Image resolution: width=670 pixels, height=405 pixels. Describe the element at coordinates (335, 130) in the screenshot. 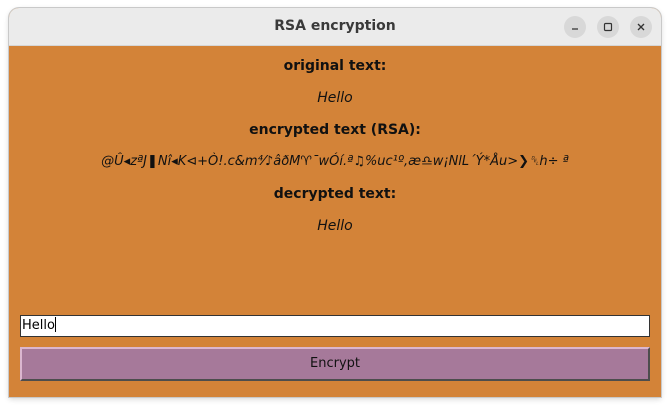

I see `encrypted-text-heading: encrypted text (RSA):` at that location.